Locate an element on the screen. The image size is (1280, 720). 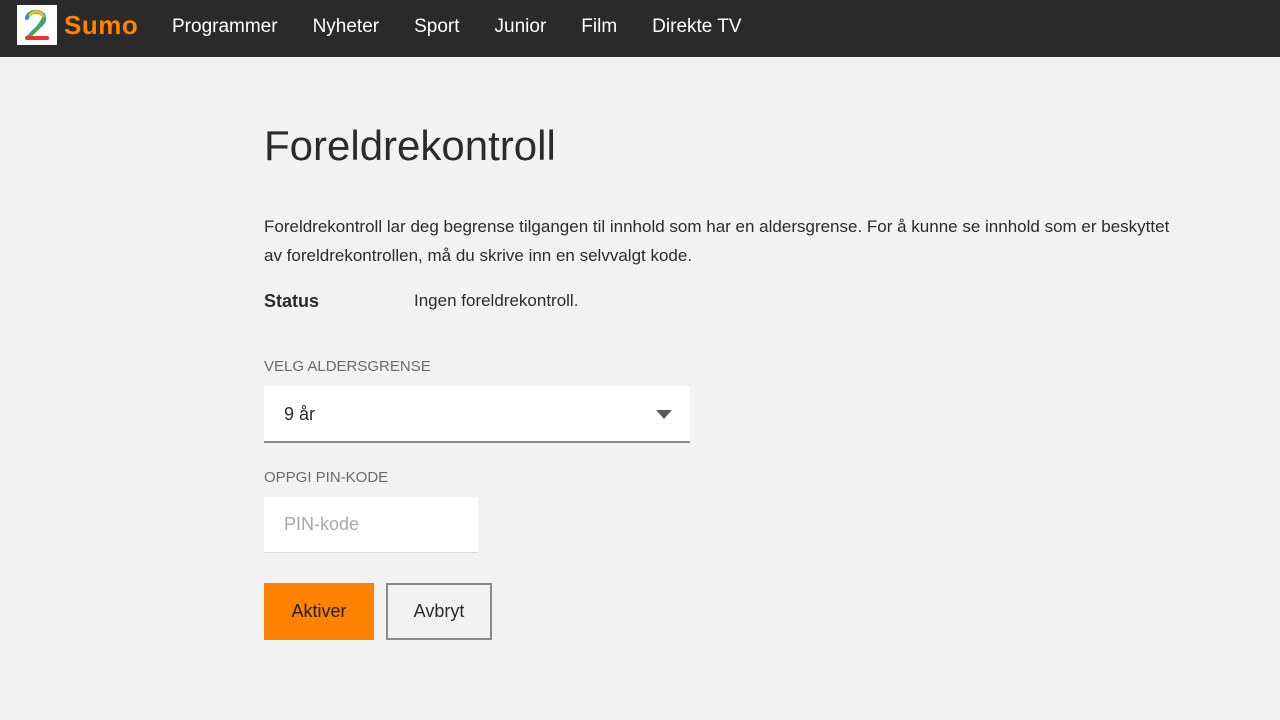
activate-button: Aktiver is located at coordinates (319, 611).